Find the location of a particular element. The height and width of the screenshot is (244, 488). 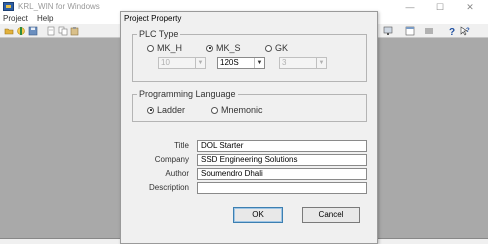

minimize-button: — is located at coordinates (410, 7).